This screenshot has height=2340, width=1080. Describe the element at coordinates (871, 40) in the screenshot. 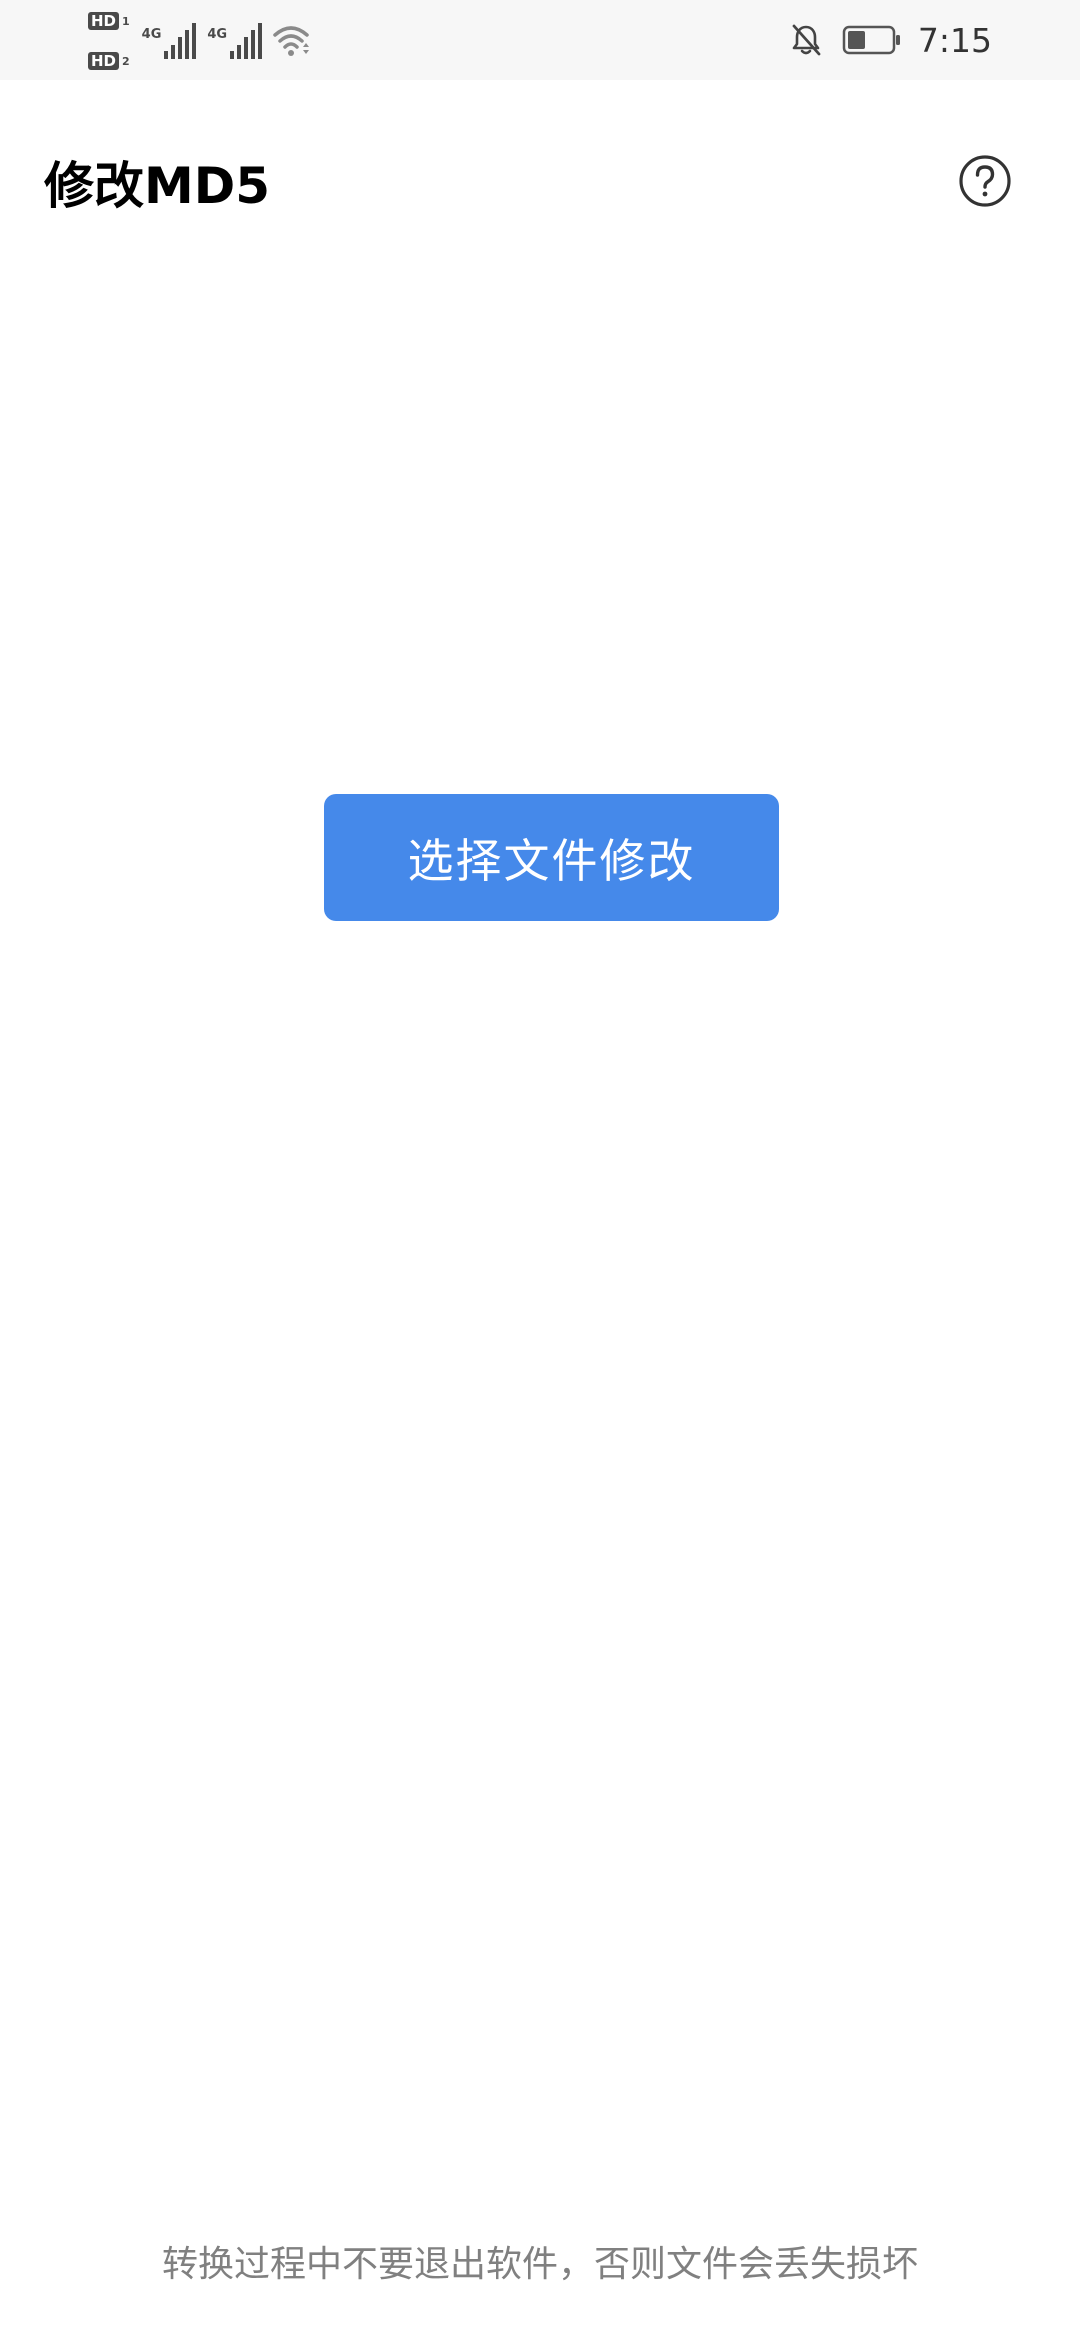

I see `battery-icon` at that location.